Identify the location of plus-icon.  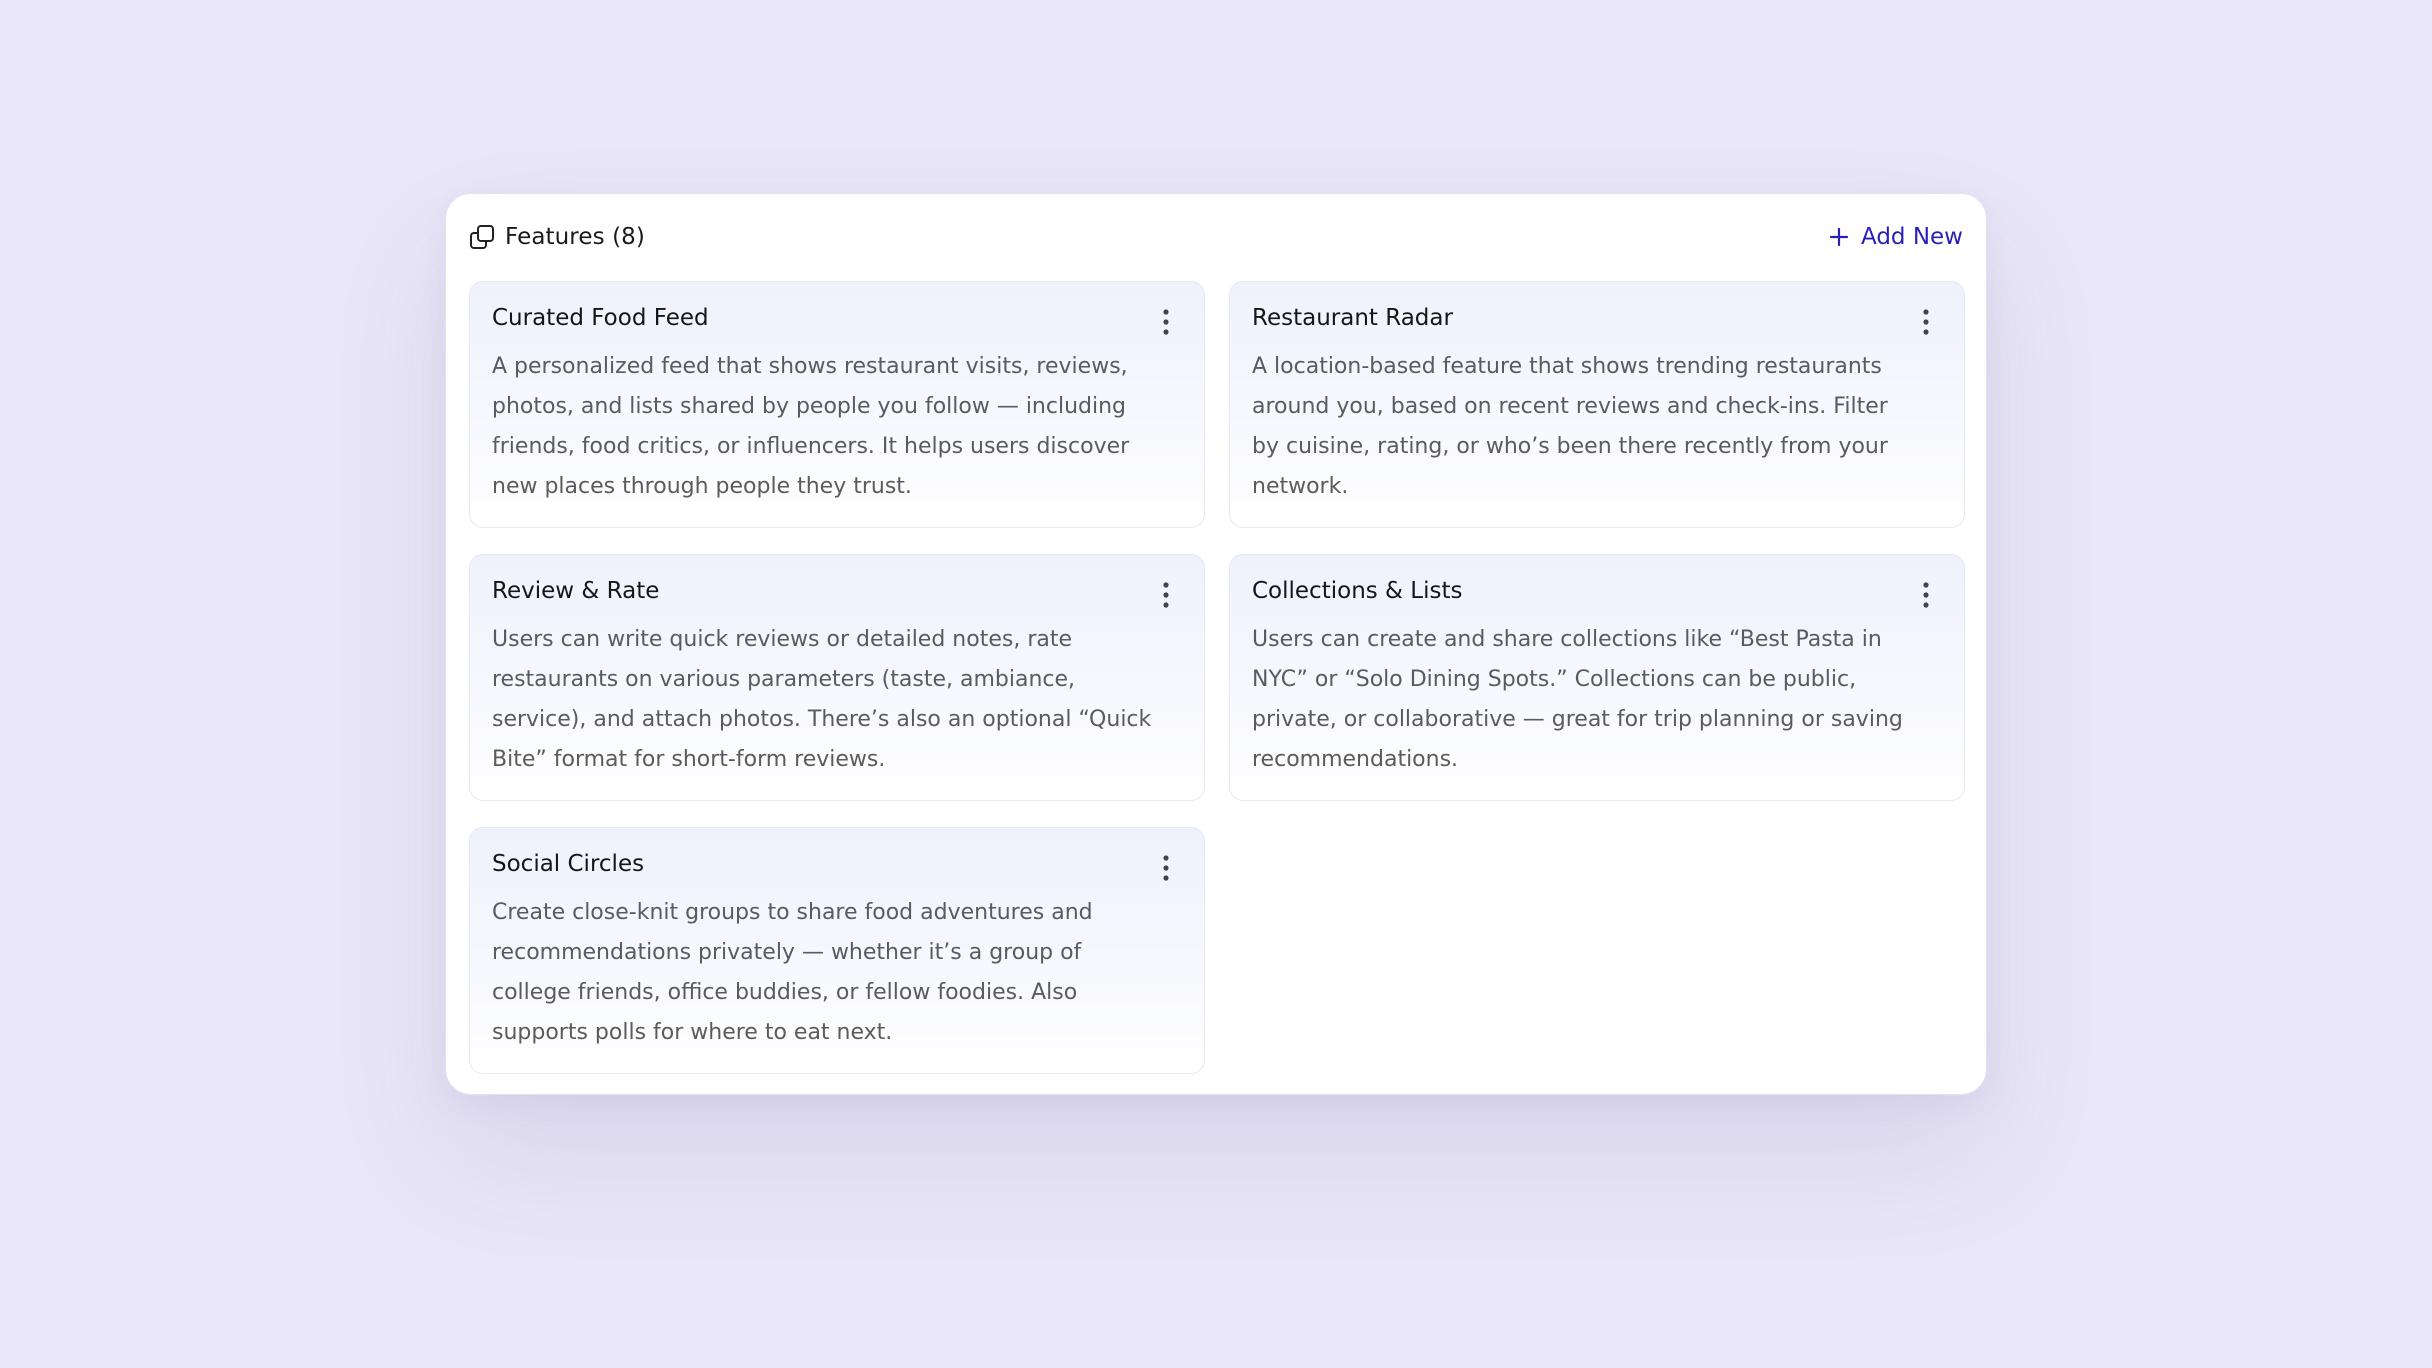
(1839, 237).